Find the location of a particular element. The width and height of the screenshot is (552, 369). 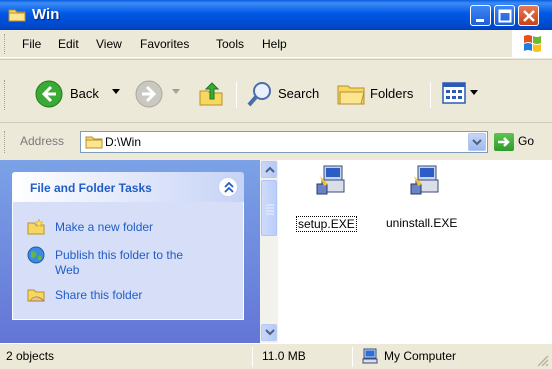

up-button is located at coordinates (210, 93).